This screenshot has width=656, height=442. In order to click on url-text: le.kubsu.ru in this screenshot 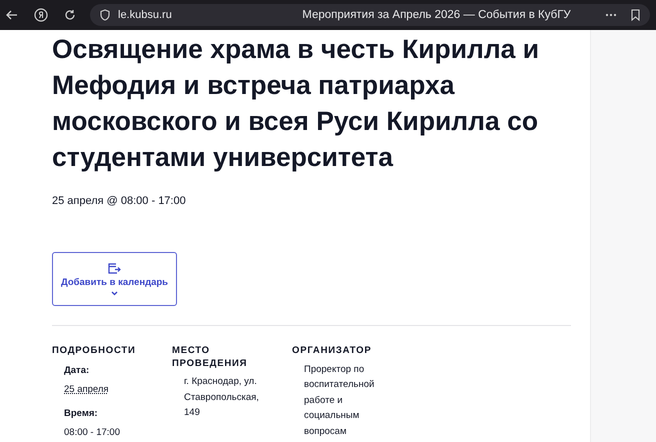, I will do `click(145, 15)`.